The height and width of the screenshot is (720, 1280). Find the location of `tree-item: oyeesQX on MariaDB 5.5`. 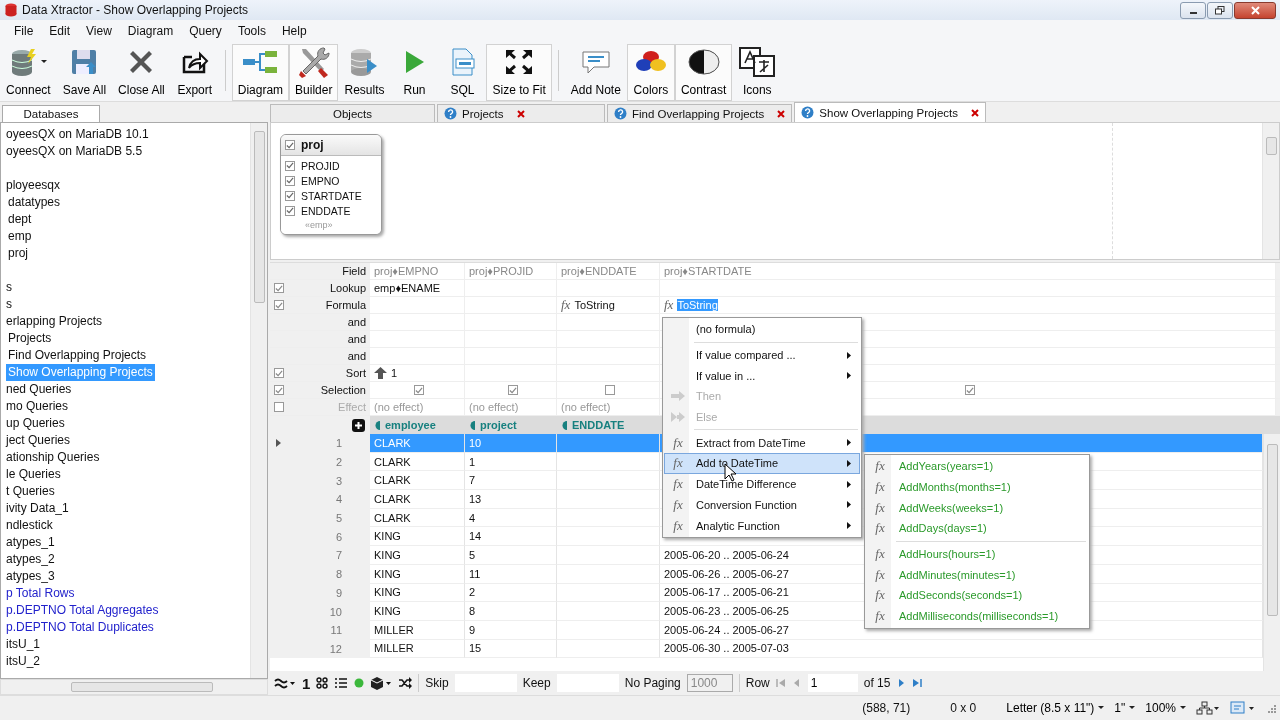

tree-item: oyeesQX on MariaDB 5.5 is located at coordinates (73, 151).